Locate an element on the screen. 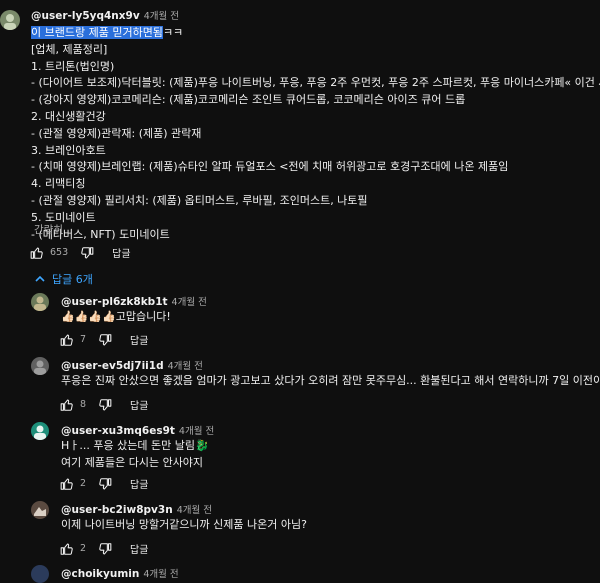 This screenshot has height=583, width=600. reply-text-line2: 여기 제품들은 다시는 안사야지 is located at coordinates (132, 462).